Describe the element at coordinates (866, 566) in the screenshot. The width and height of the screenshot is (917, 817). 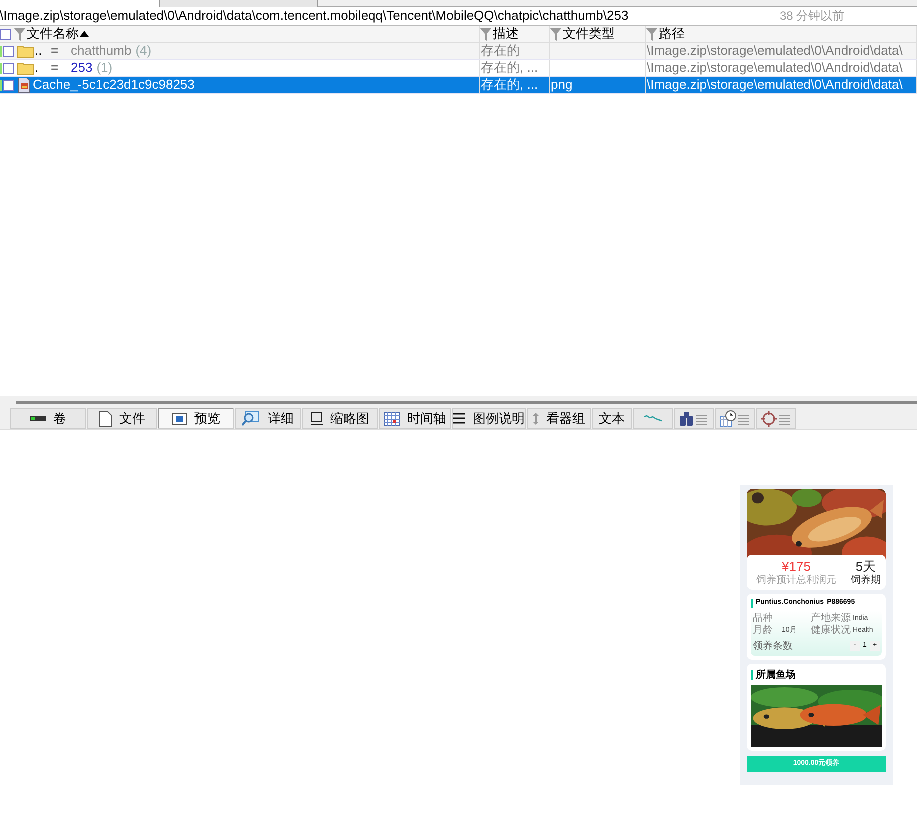
I see `days-text: 5天` at that location.